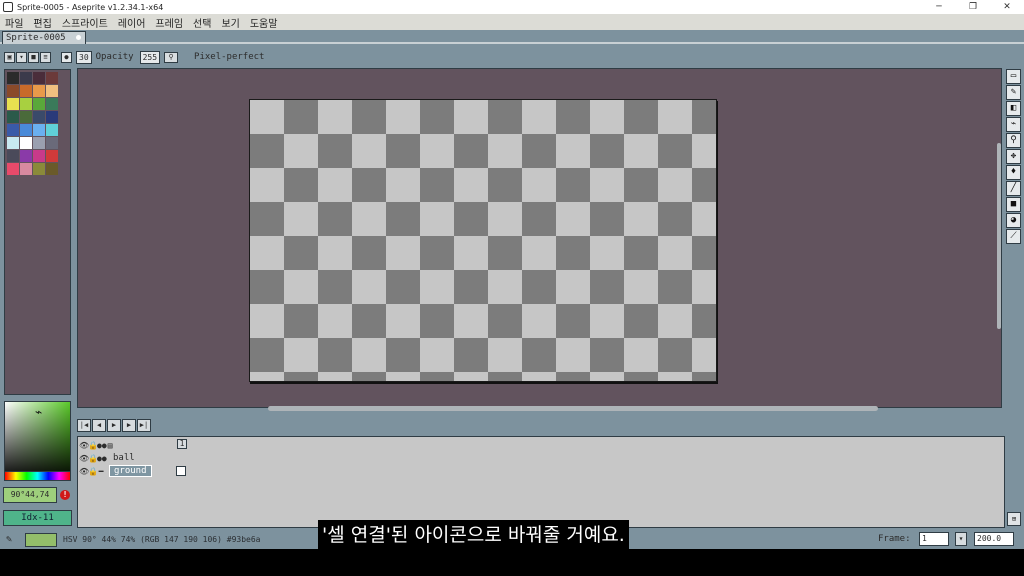 The width and height of the screenshot is (1024, 576). I want to click on next-frame-button: ▶, so click(129, 425).